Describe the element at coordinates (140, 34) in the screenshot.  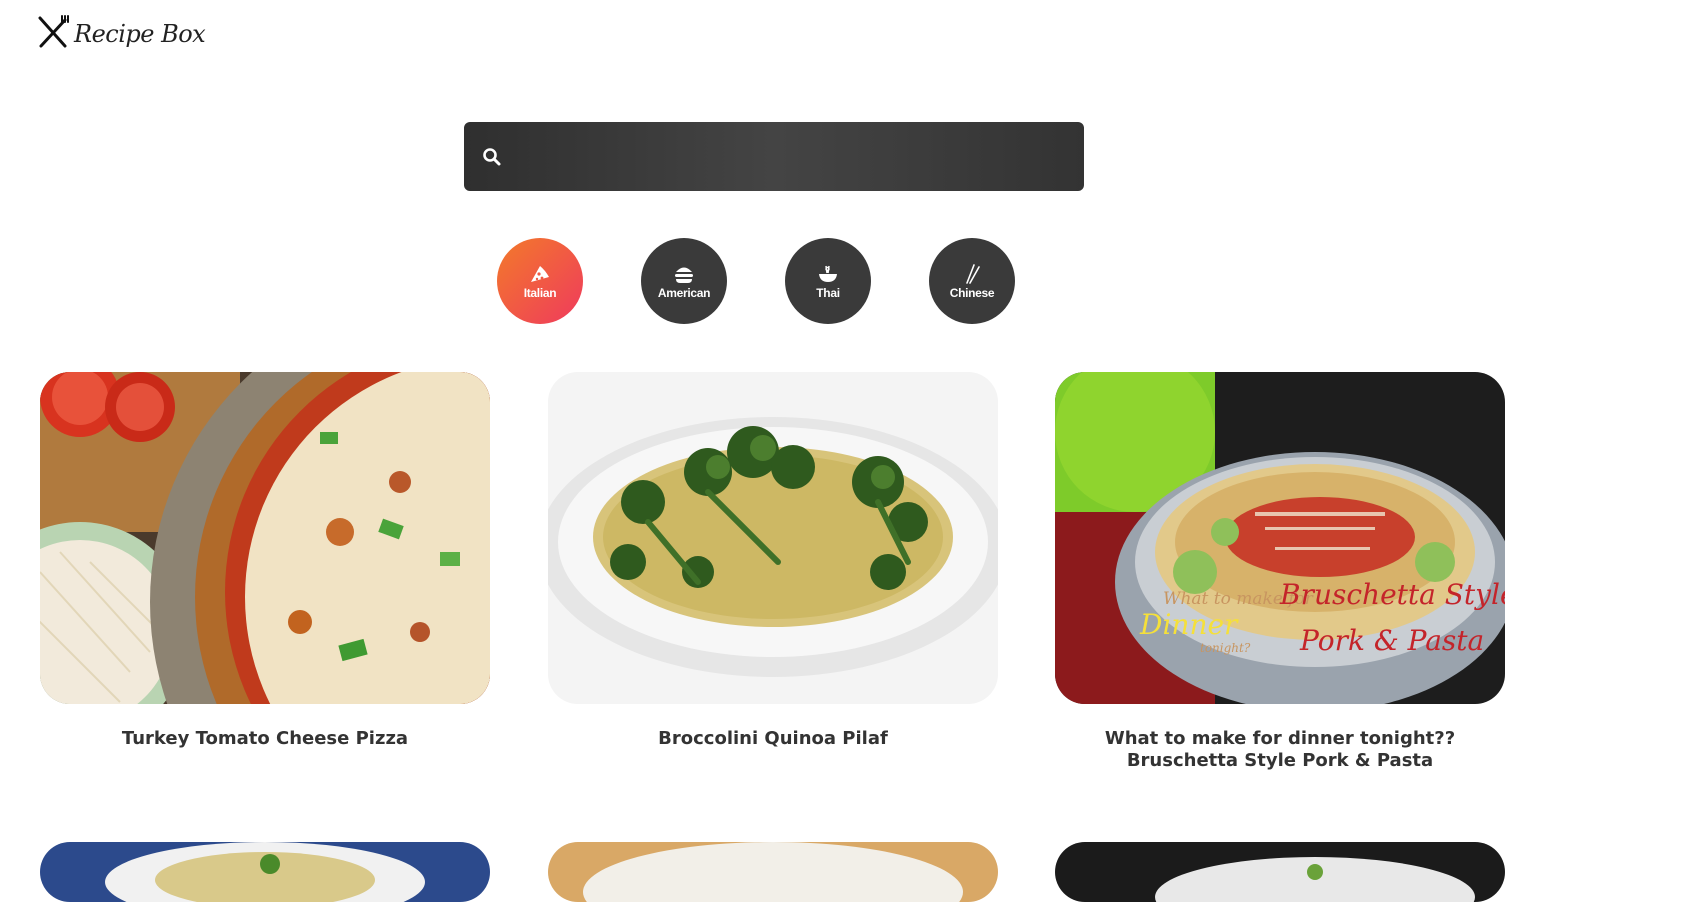
I see `app-title: Recipe Box` at that location.